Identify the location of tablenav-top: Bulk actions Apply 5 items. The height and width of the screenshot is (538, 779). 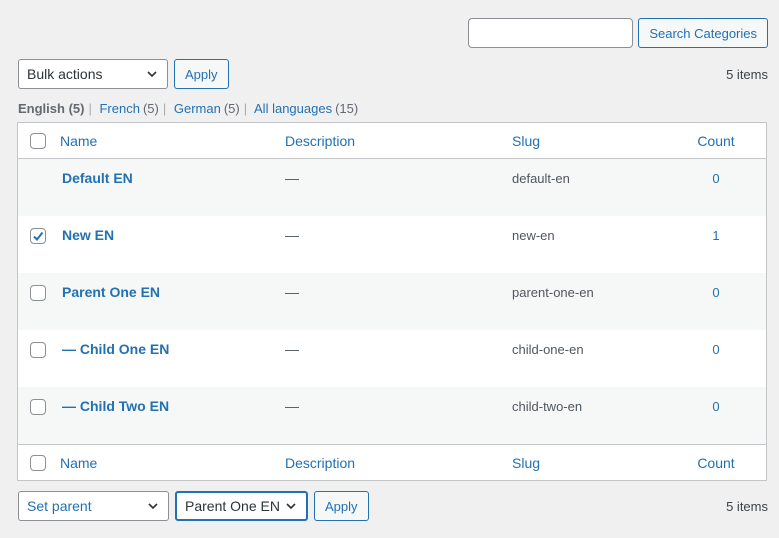
(393, 74).